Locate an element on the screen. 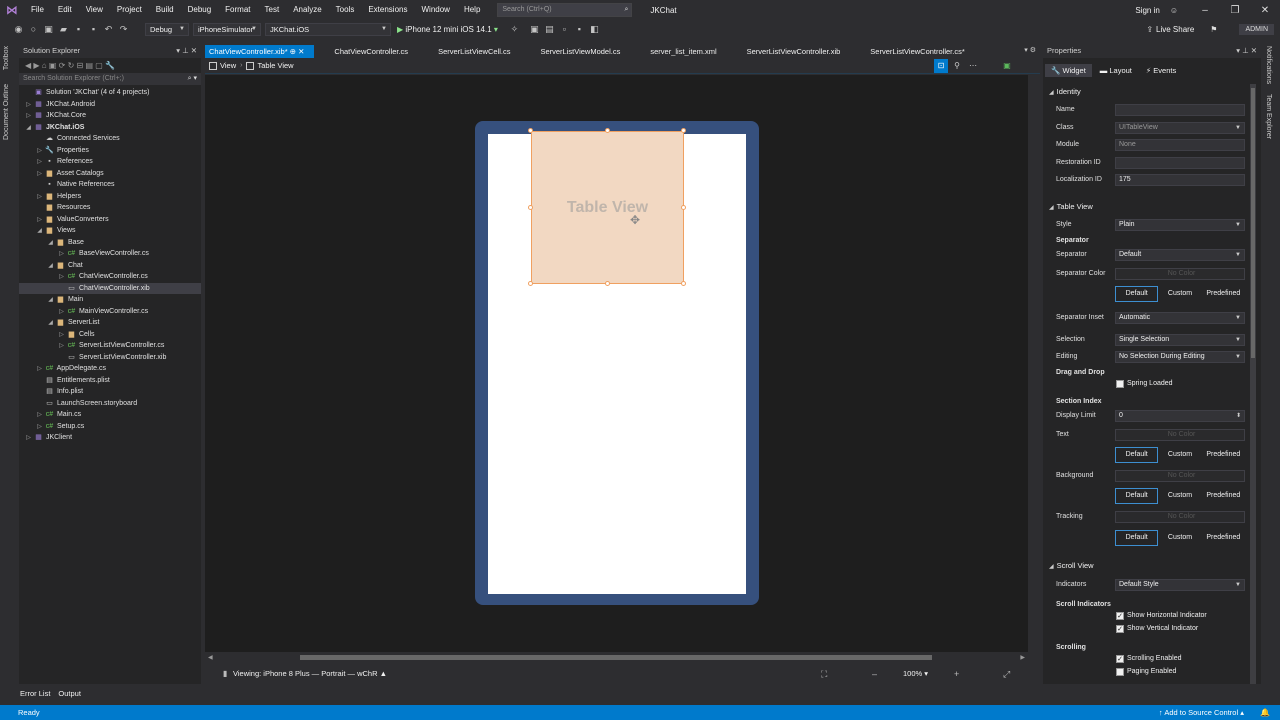  menu-debug: Debug is located at coordinates (200, 10).